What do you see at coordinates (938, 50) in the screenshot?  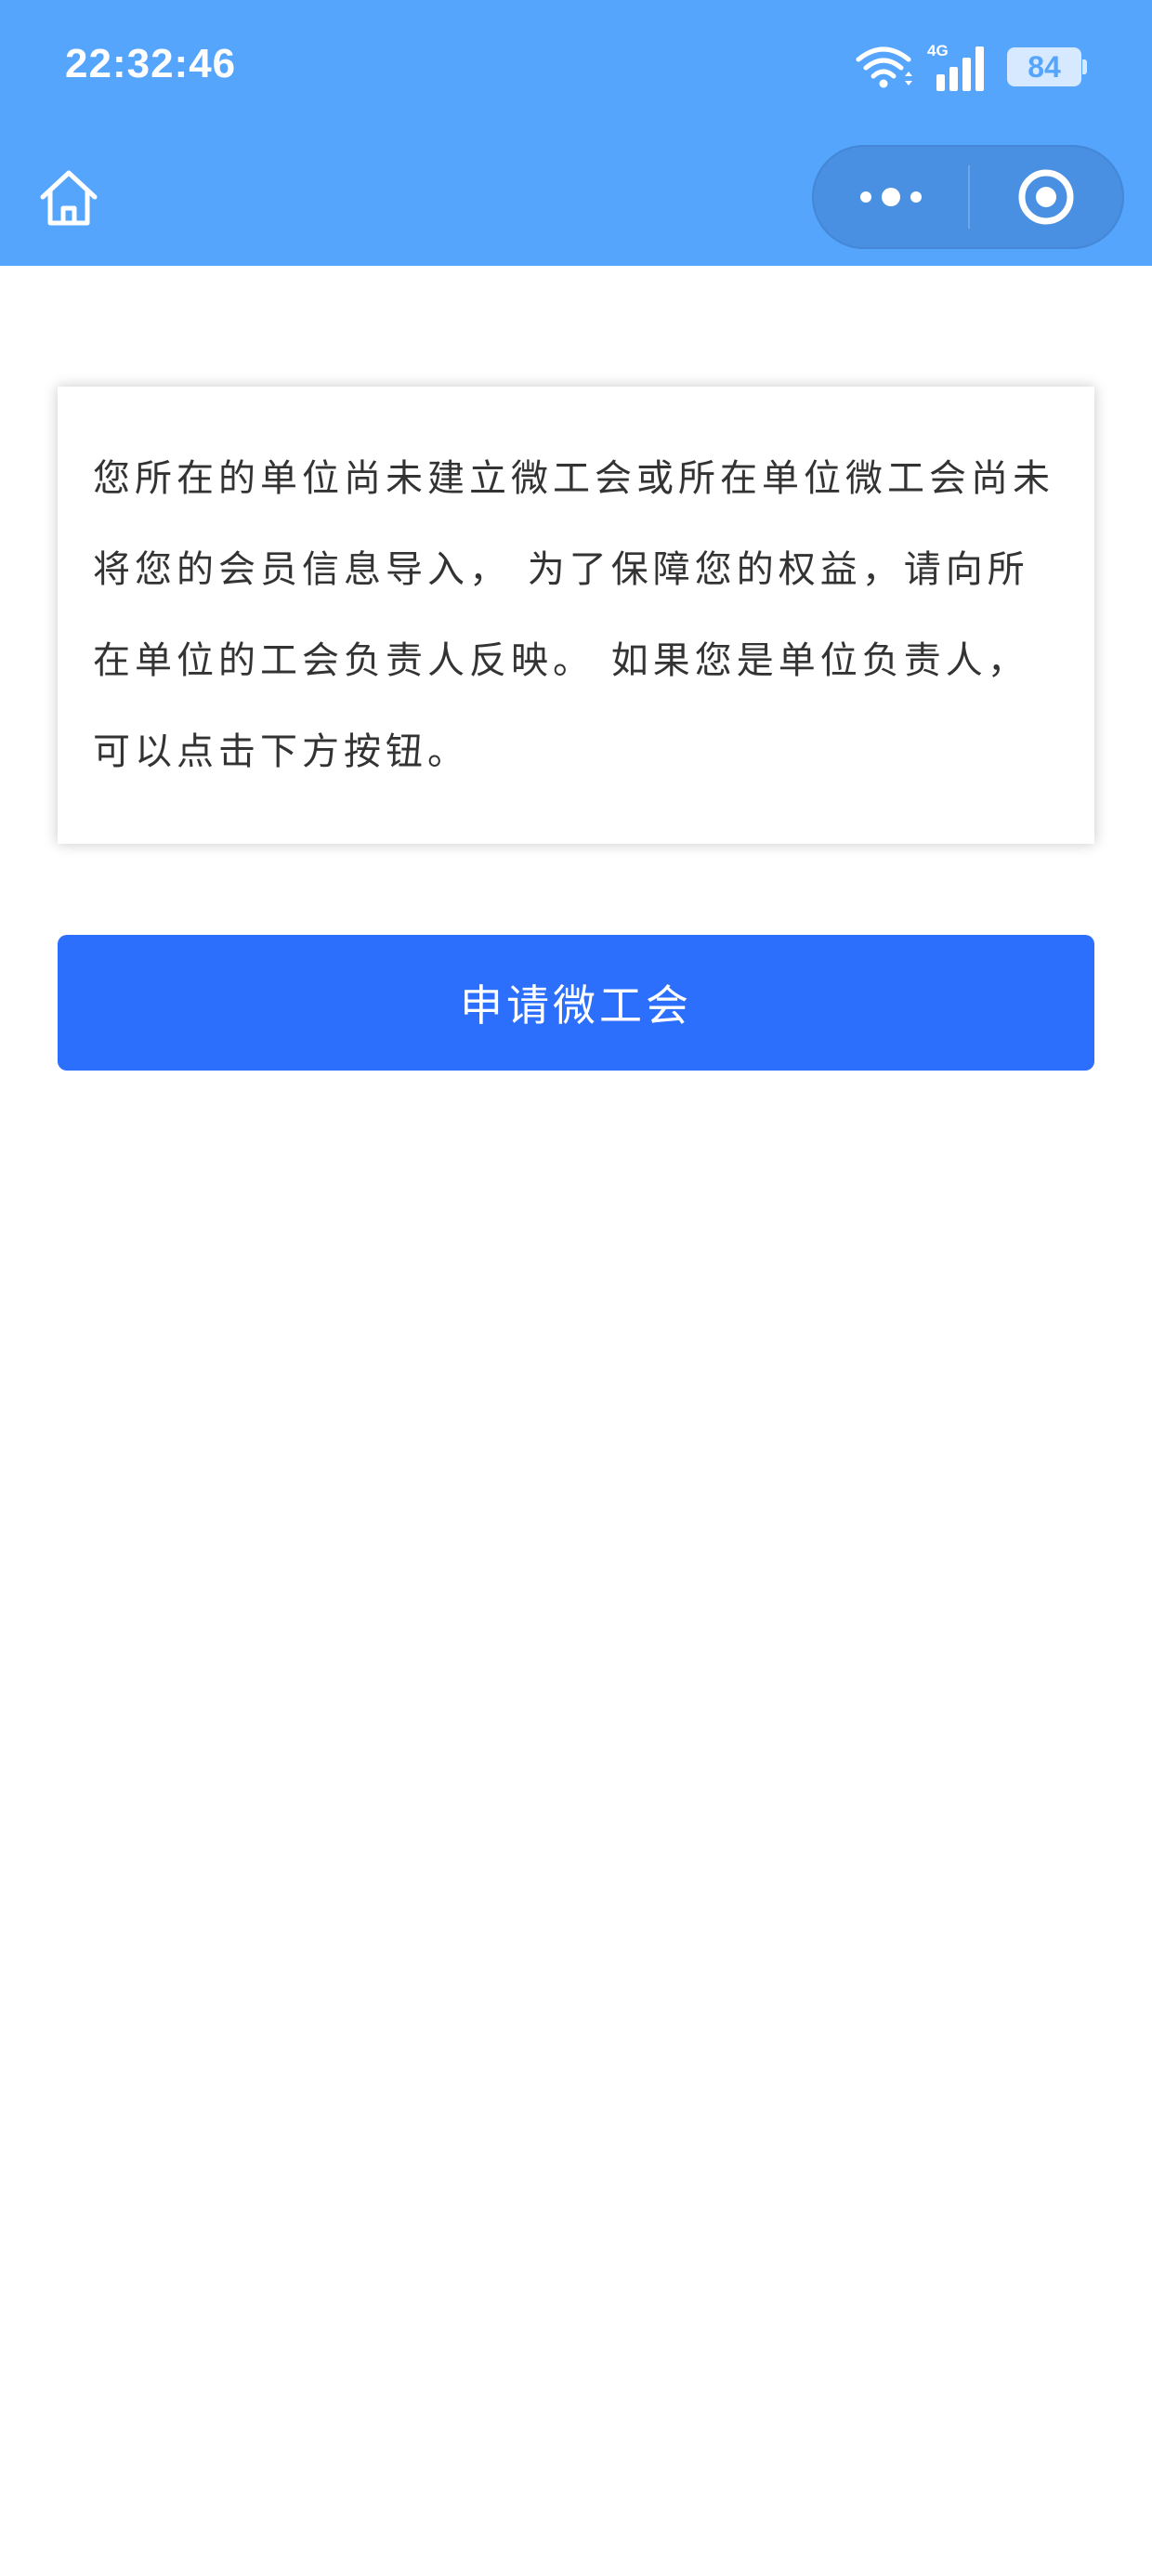 I see `network-type-label: 4G` at bounding box center [938, 50].